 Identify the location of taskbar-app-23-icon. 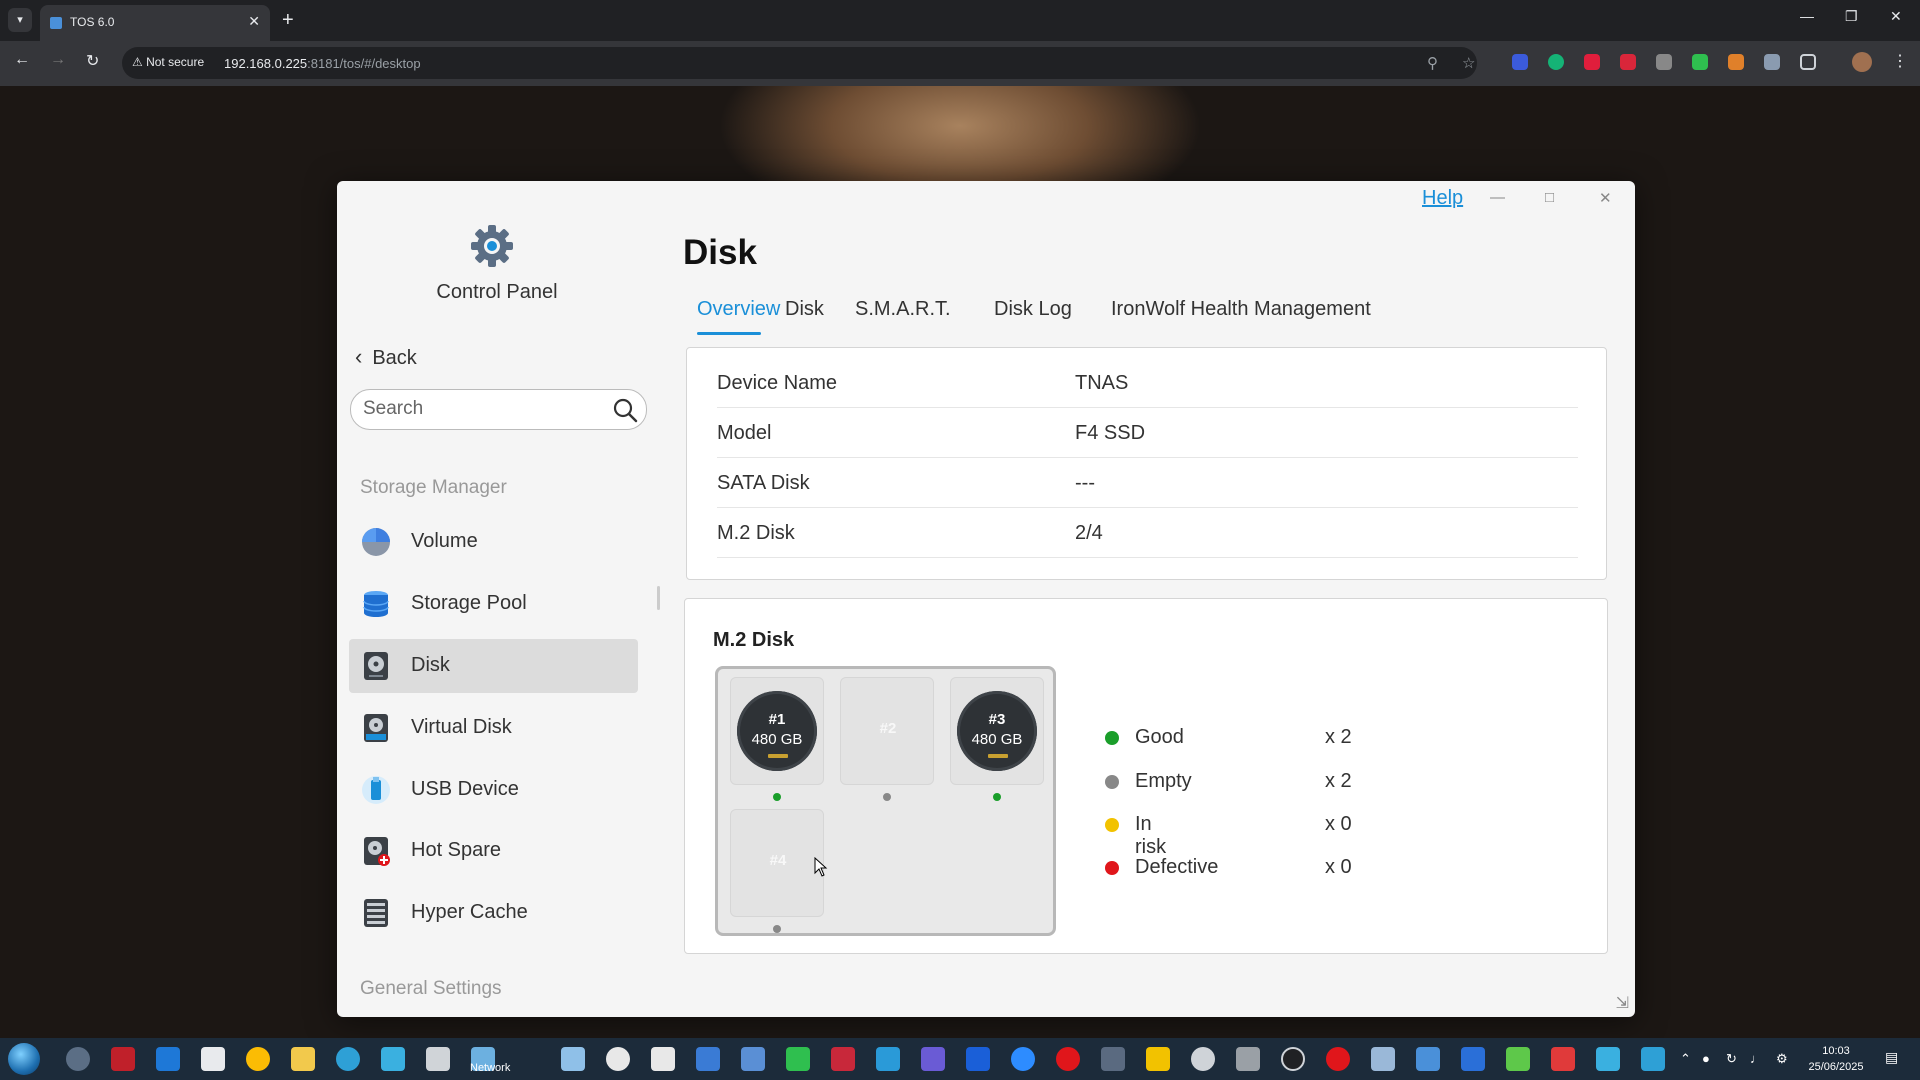
(1113, 1059).